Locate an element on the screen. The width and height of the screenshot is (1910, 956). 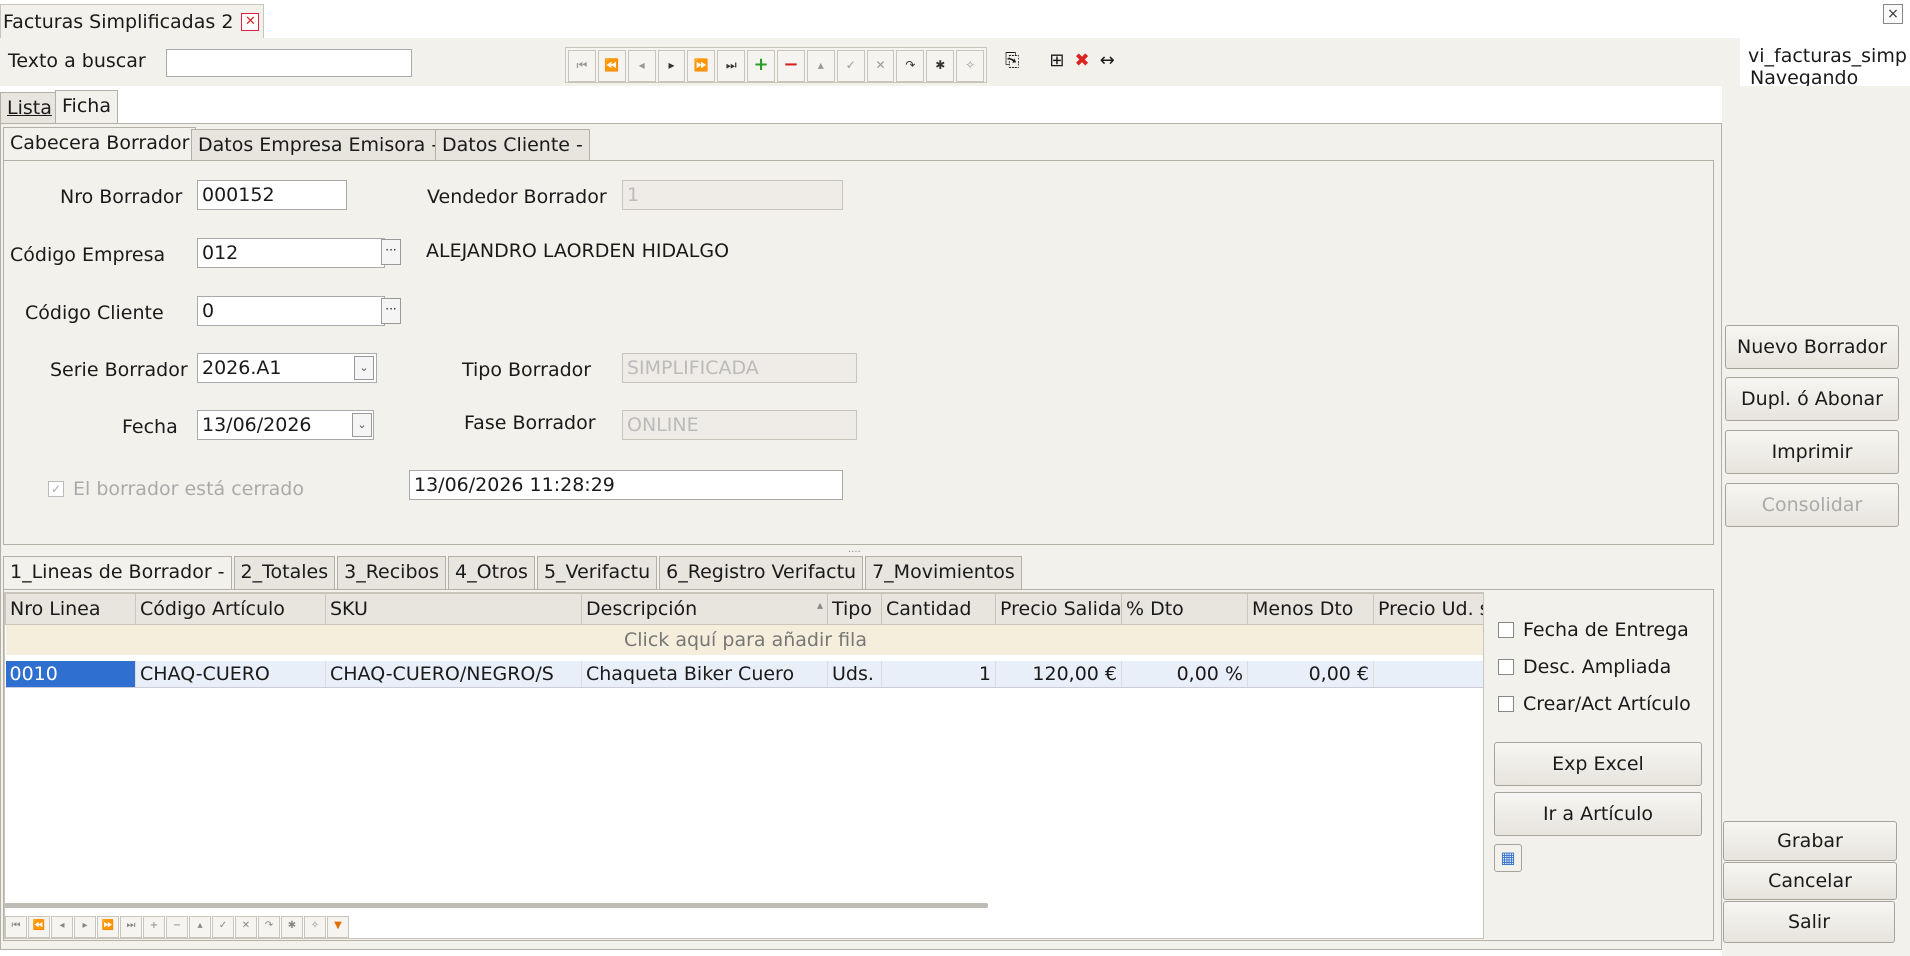
table-cell is located at coordinates (1428, 674).